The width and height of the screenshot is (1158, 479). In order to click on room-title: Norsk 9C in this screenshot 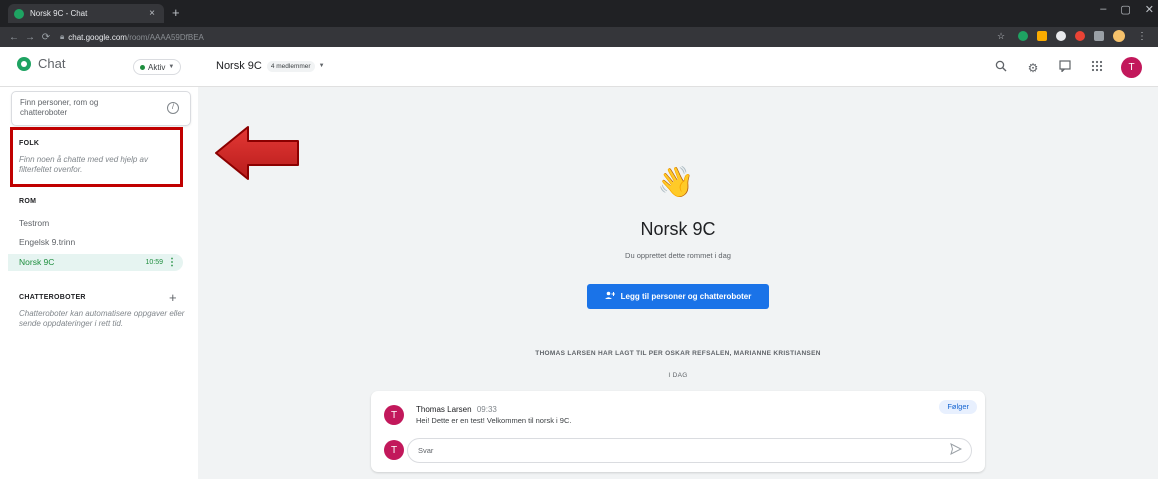, I will do `click(678, 229)`.